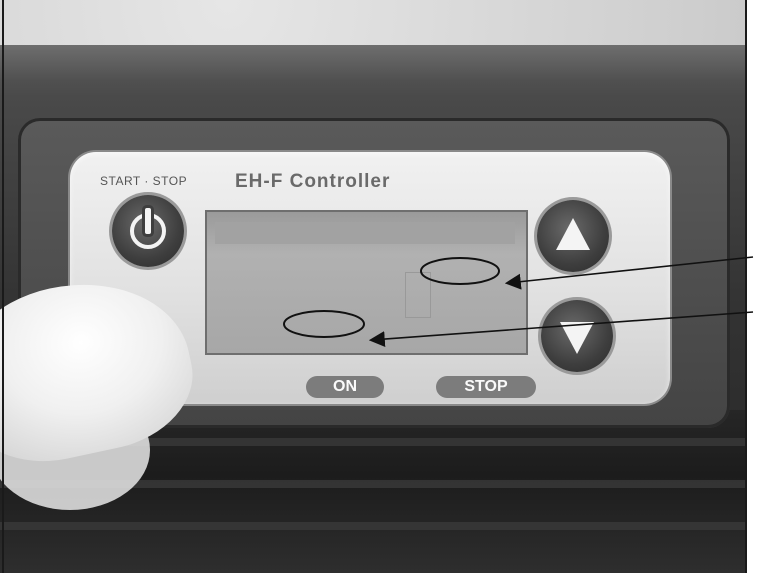 The width and height of the screenshot is (757, 573). What do you see at coordinates (372, 526) in the screenshot?
I see `housing-ridge` at bounding box center [372, 526].